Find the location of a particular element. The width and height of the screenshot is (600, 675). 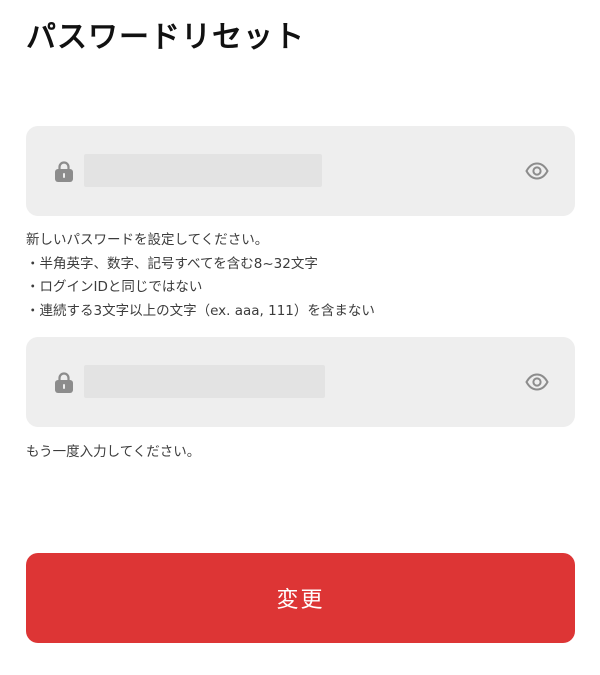

page-title: パスワードリセット is located at coordinates (165, 37).